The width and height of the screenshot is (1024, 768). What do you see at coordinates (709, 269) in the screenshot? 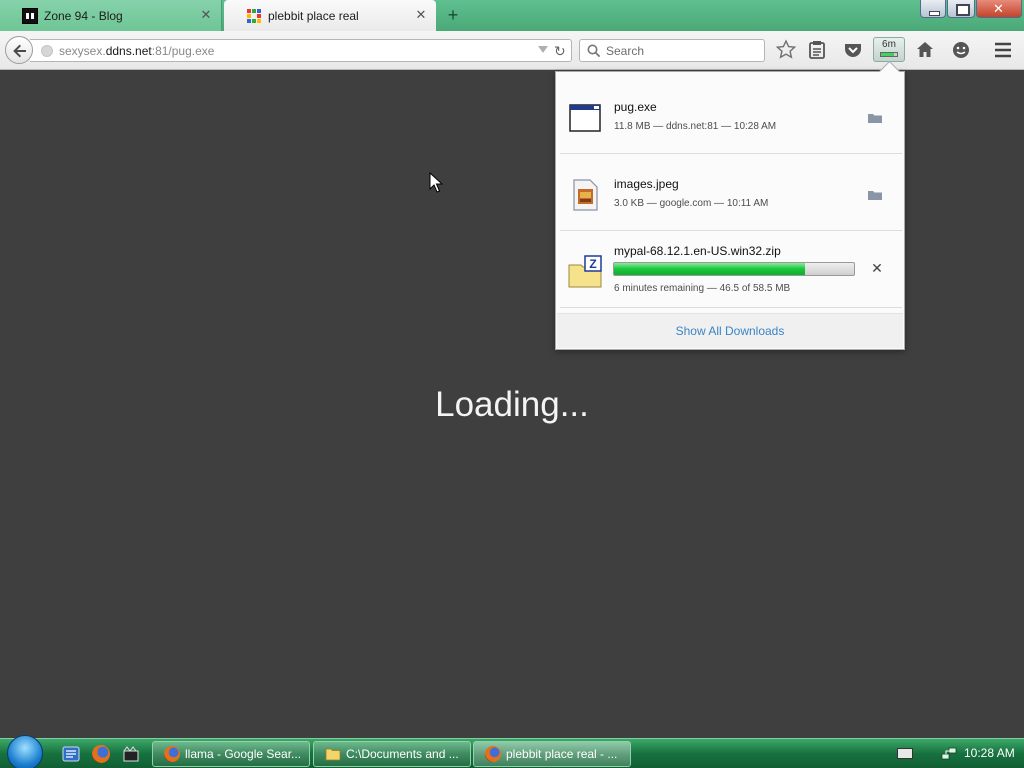
I see `download-progress-fill` at bounding box center [709, 269].